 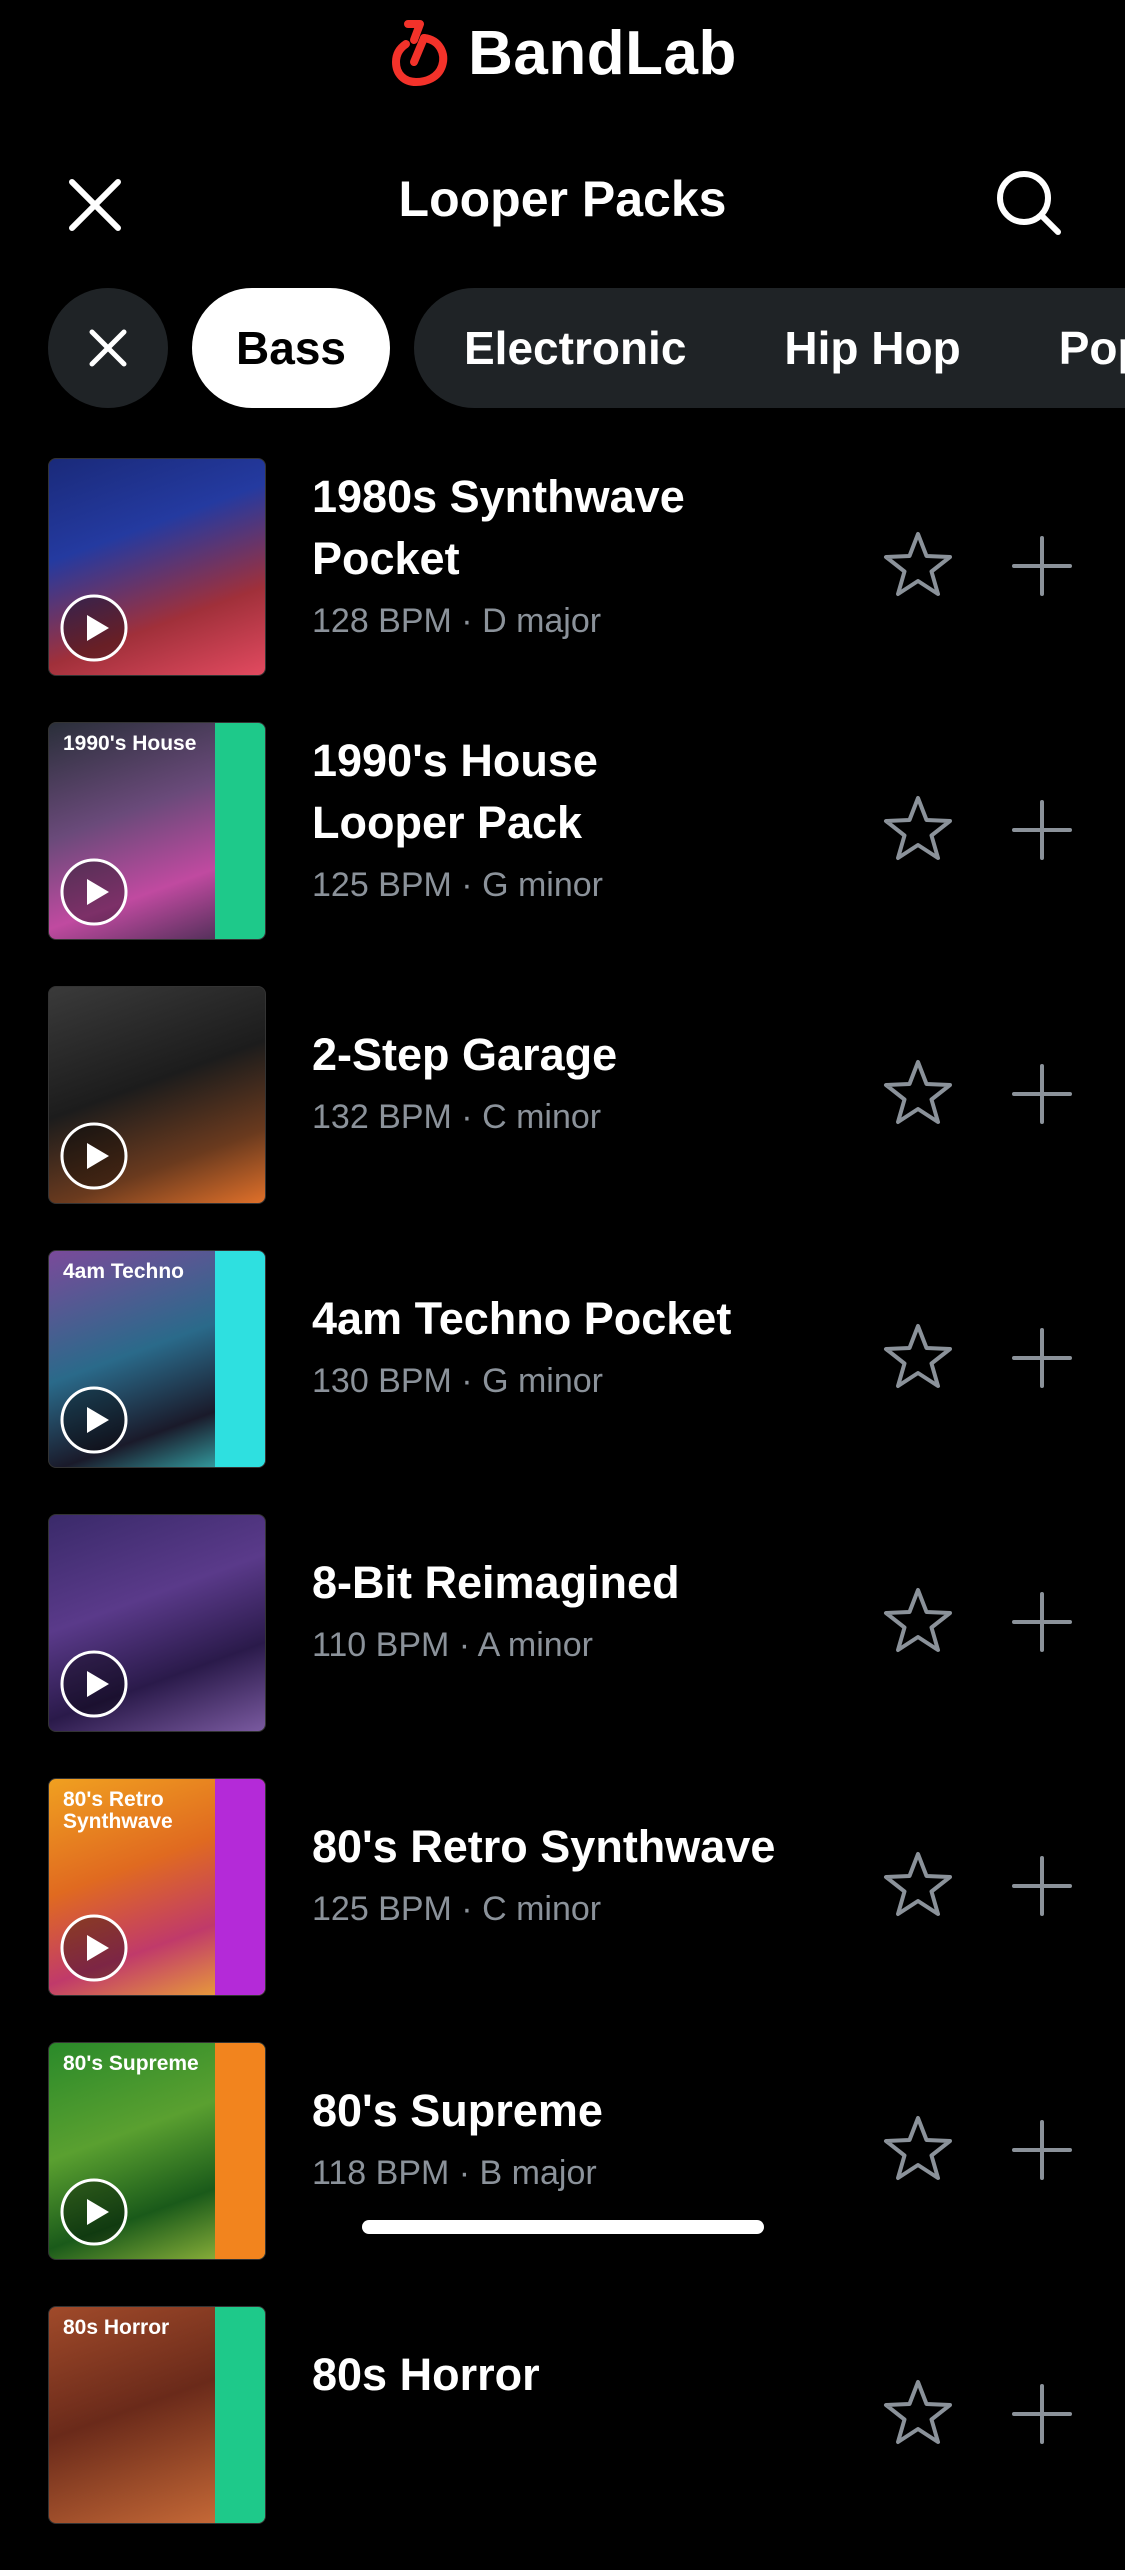 I want to click on home-indicator, so click(x=563, y=2227).